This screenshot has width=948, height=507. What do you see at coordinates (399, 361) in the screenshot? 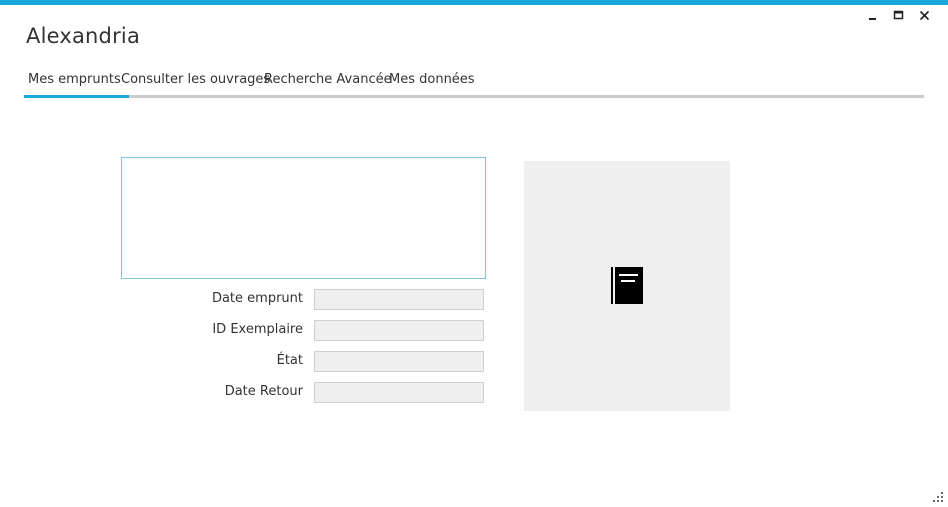
I see `etat-field` at bounding box center [399, 361].